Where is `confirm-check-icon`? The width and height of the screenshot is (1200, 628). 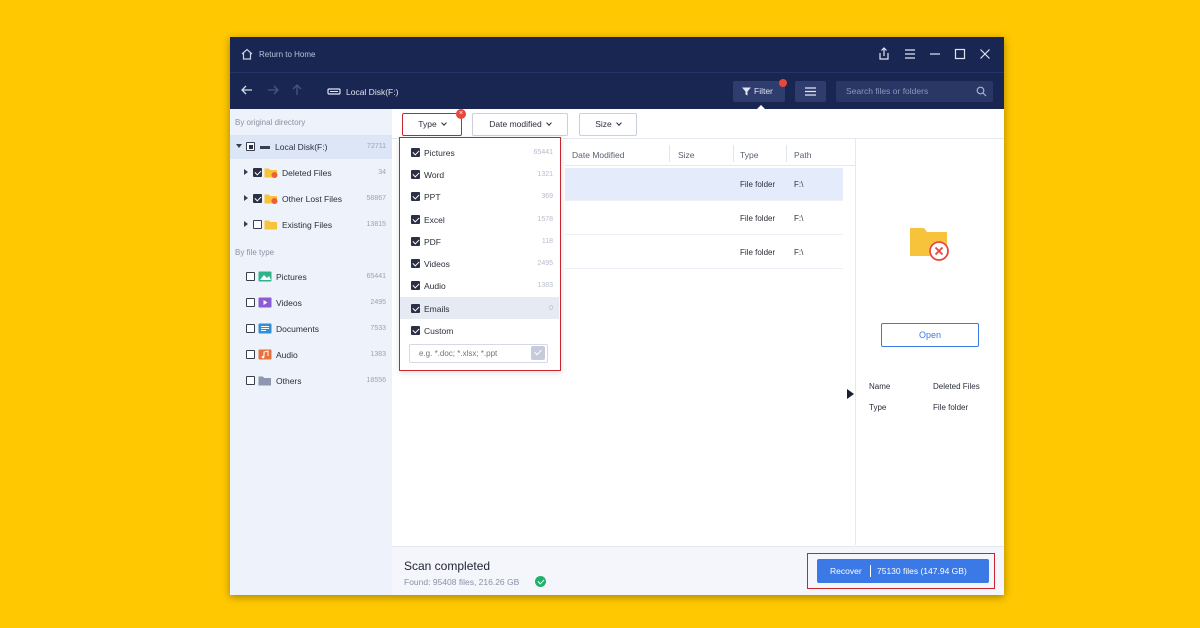 confirm-check-icon is located at coordinates (538, 353).